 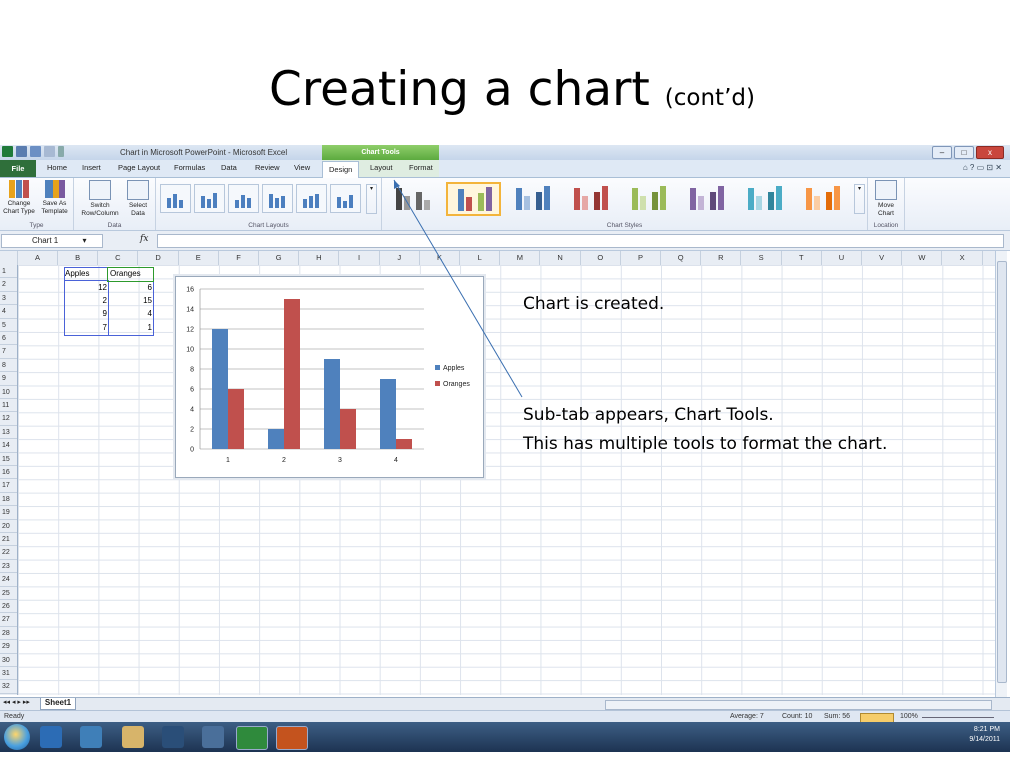 What do you see at coordinates (859, 199) in the screenshot?
I see `chart-styles-more-button: ▾` at bounding box center [859, 199].